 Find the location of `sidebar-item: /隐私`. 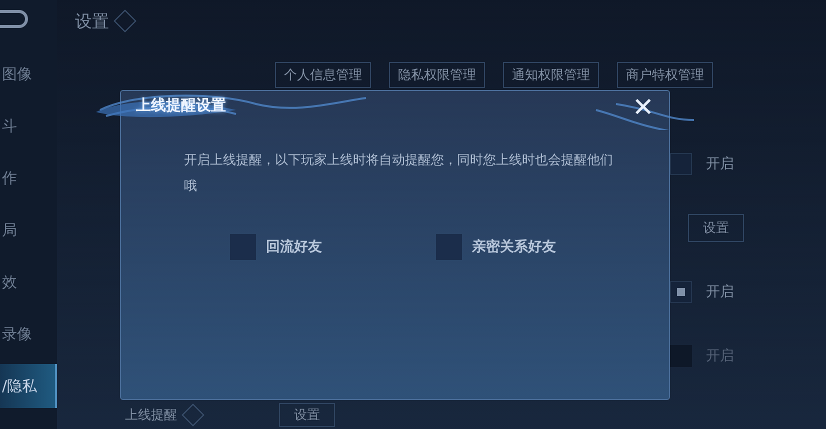

sidebar-item: /隐私 is located at coordinates (28, 386).